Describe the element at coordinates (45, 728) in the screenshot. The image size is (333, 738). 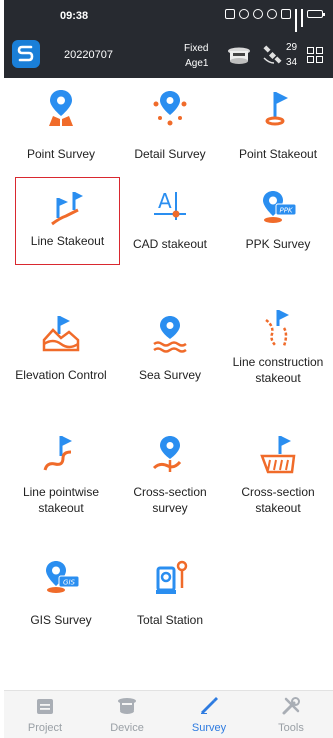
I see `nav-tab-label: Project` at that location.